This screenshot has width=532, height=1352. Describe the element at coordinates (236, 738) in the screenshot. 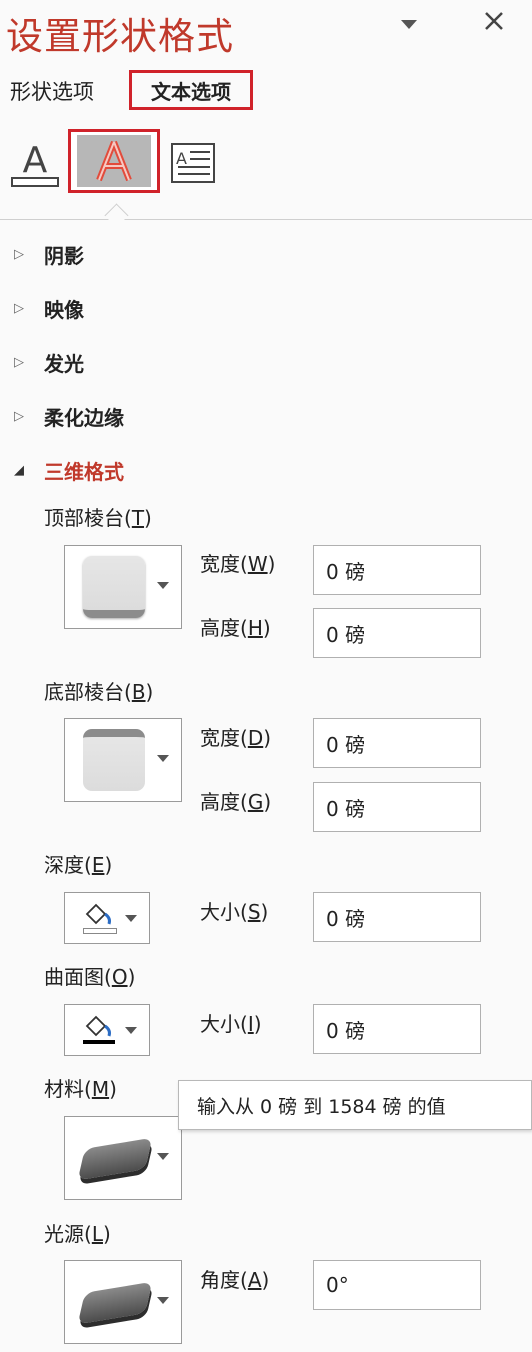

I see `bottom-width-label: 宽度(D)` at that location.